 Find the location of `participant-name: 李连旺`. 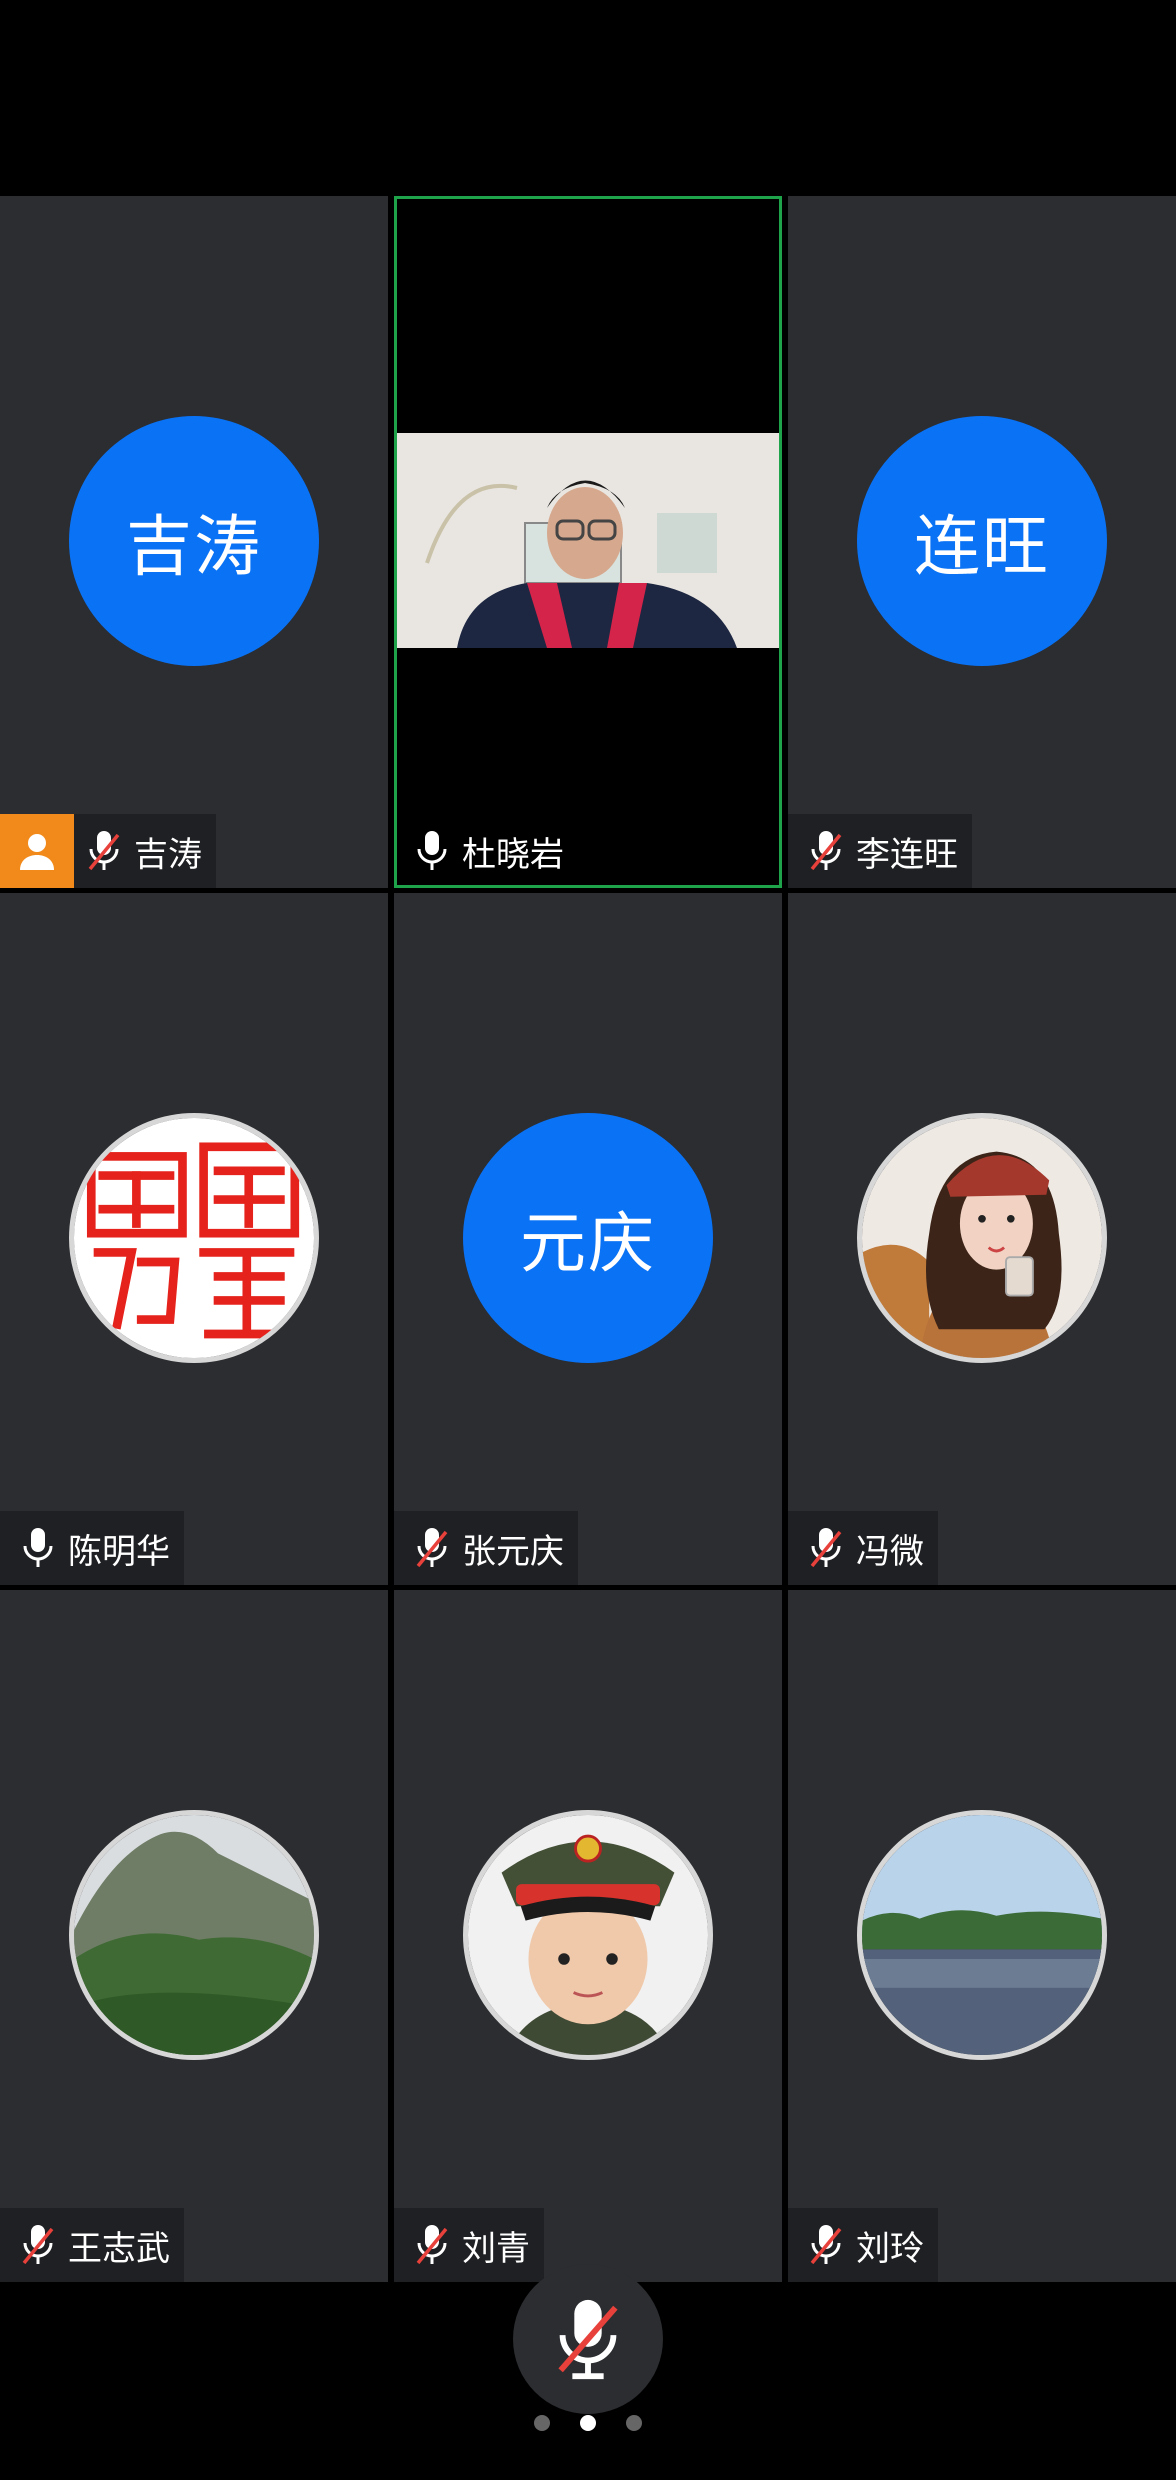

participant-name: 李连旺 is located at coordinates (907, 854).